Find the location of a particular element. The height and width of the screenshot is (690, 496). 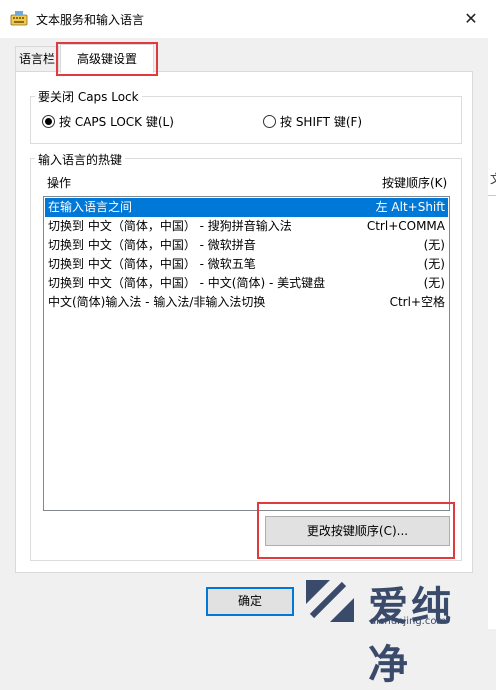

watermark-logo-icon is located at coordinates (330, 601).